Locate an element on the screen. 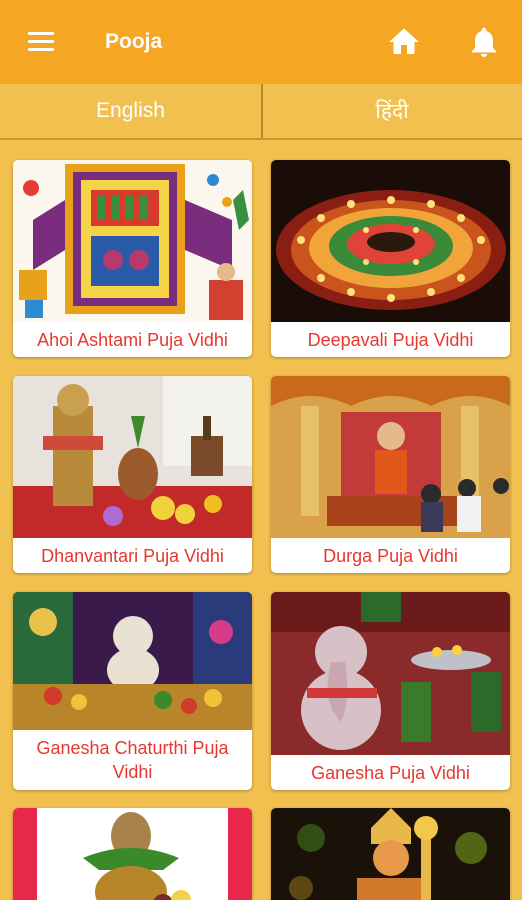 The width and height of the screenshot is (522, 900). tab-hindi: हिंदी is located at coordinates (392, 111).